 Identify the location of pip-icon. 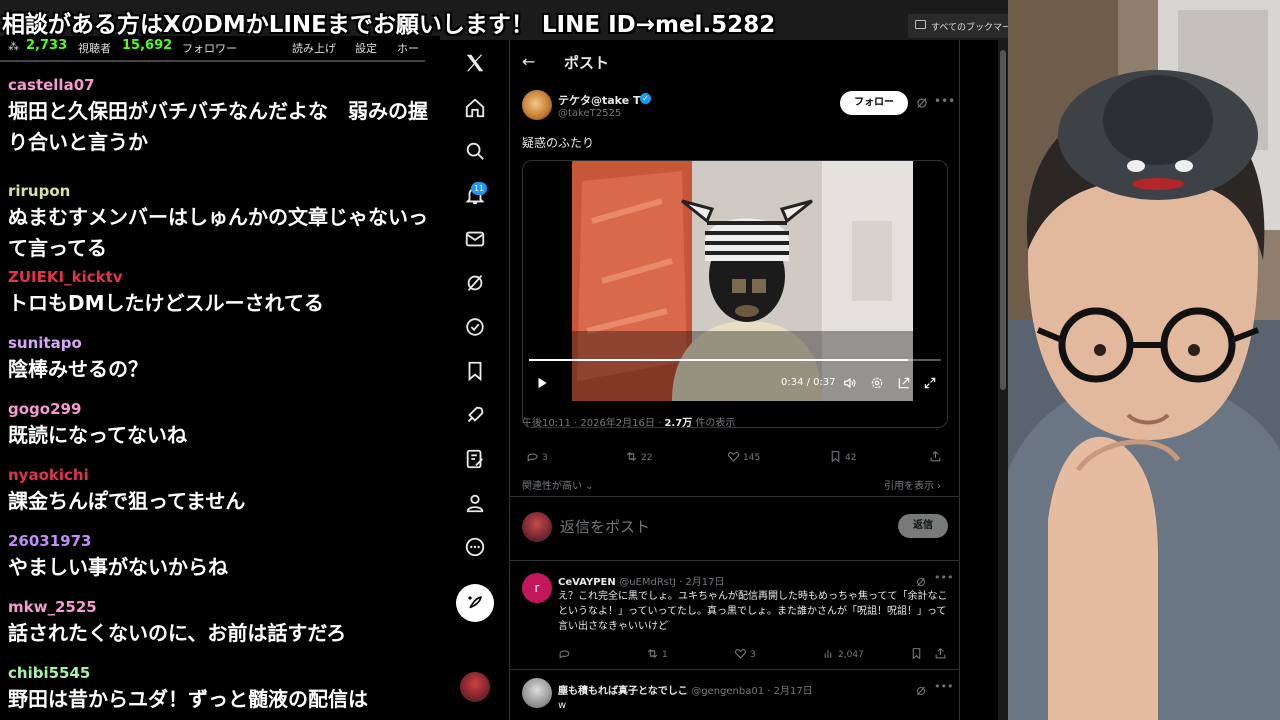
(904, 382).